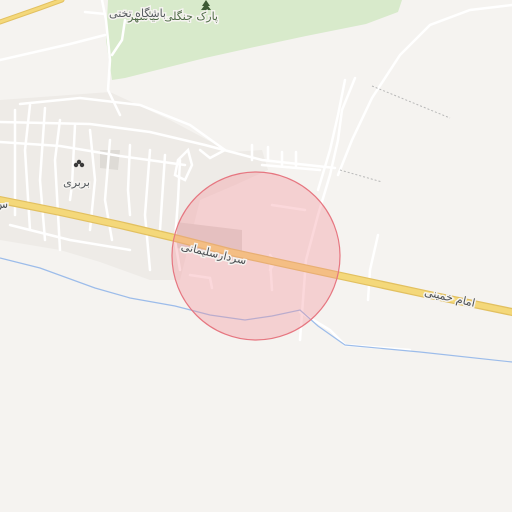  I want to click on road-label-edge: س, so click(4, 204).